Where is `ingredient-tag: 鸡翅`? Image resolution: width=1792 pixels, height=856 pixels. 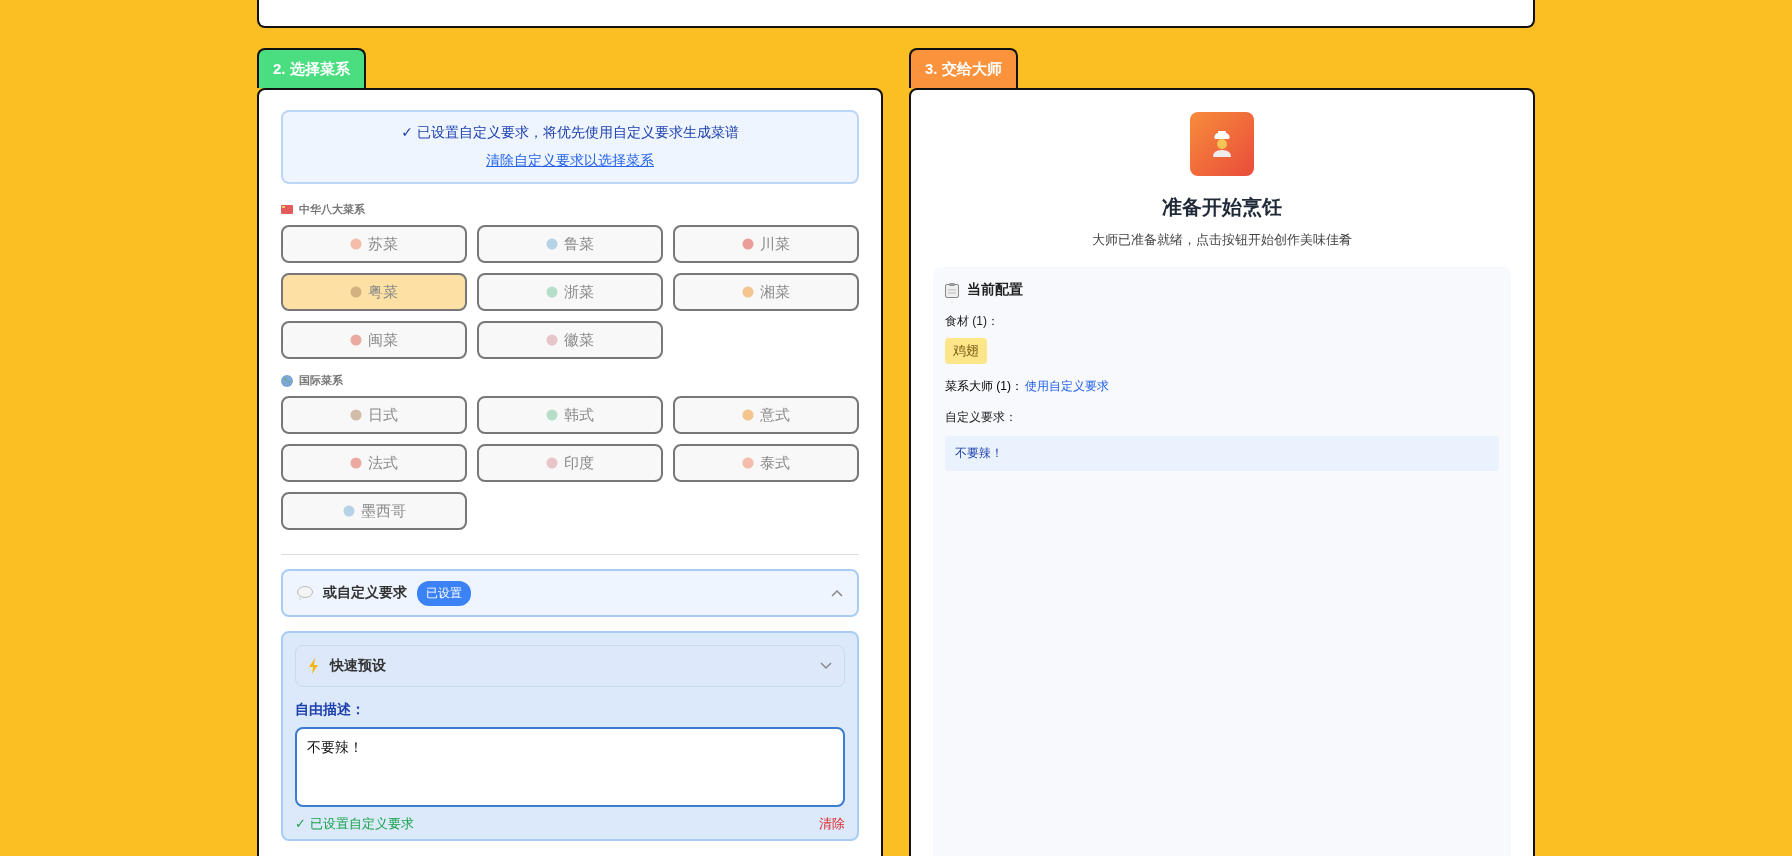 ingredient-tag: 鸡翅 is located at coordinates (966, 351).